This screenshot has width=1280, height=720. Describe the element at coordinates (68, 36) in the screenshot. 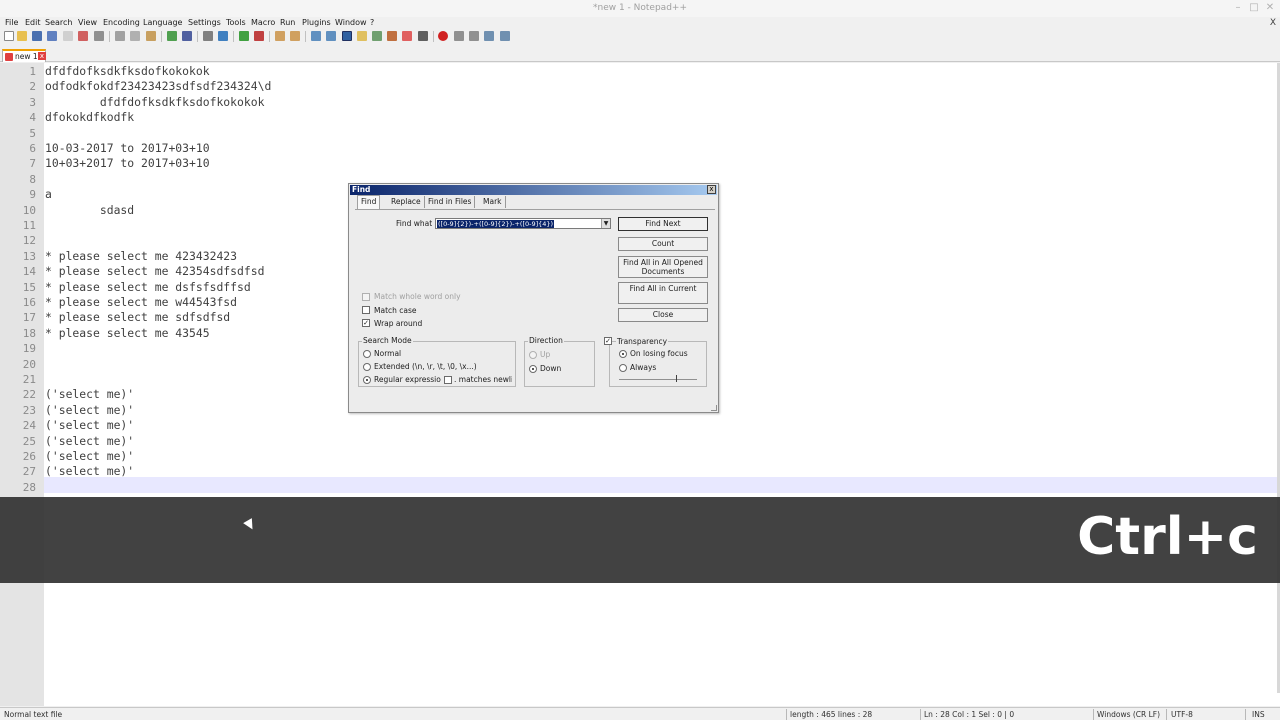

I see `close-file-icon` at that location.